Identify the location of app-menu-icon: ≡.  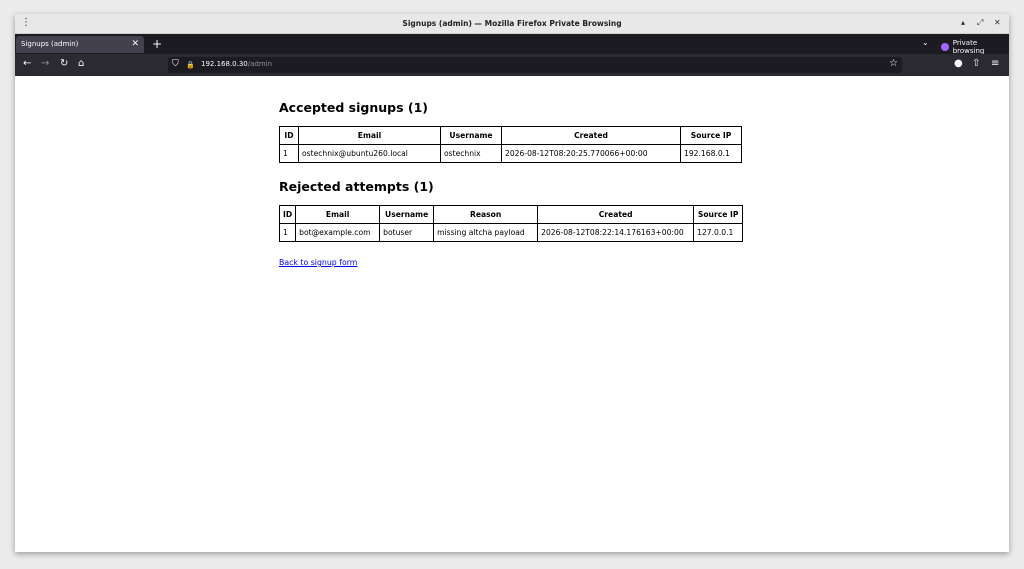
(995, 63).